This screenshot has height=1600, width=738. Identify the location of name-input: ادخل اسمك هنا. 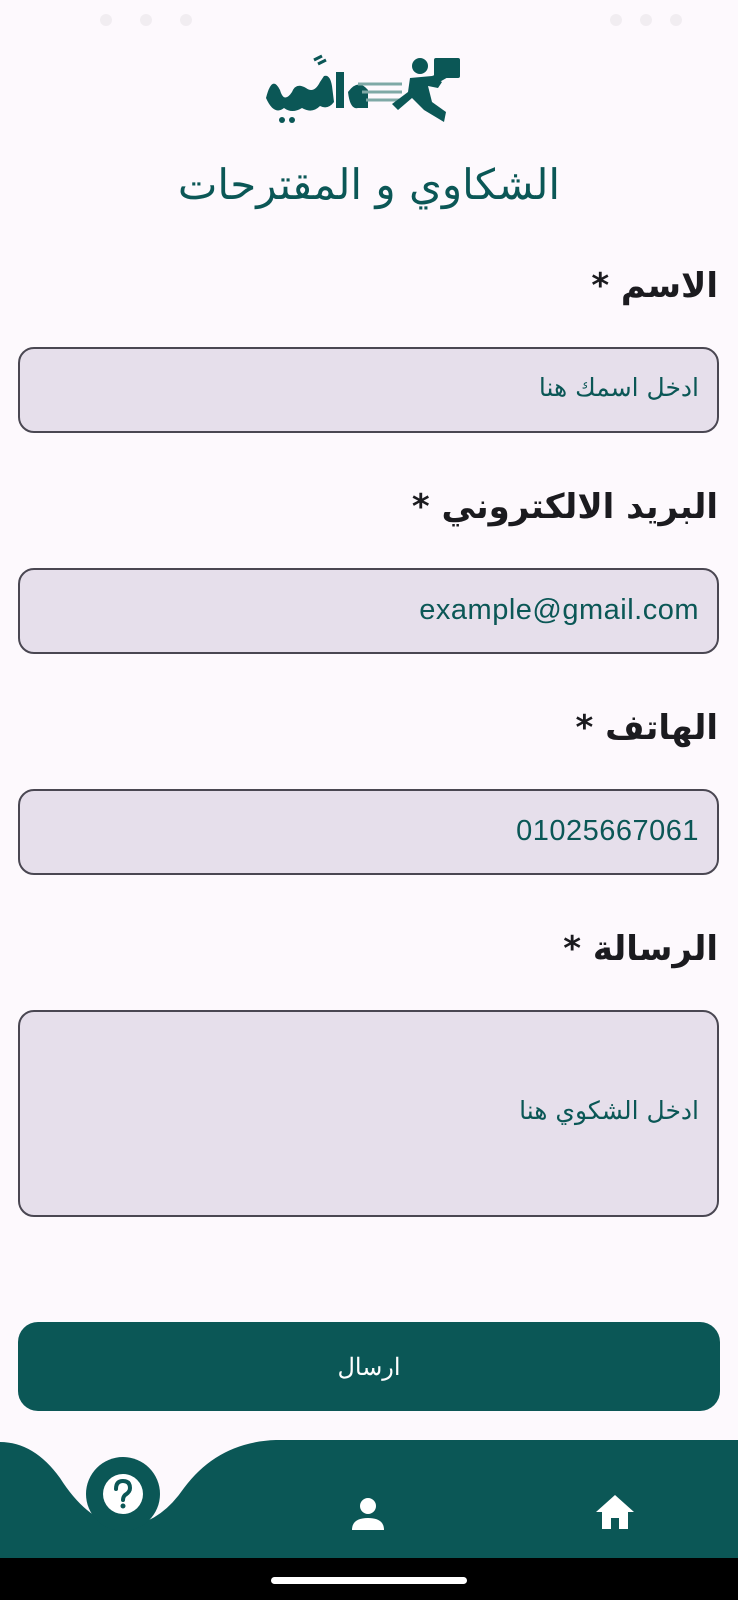
(368, 390).